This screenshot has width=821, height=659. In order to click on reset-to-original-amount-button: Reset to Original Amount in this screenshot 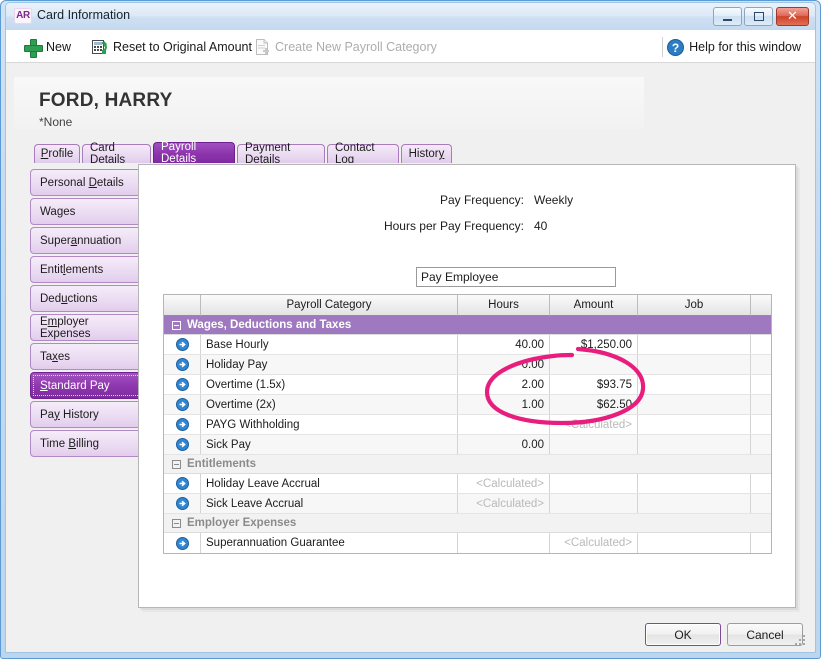, I will do `click(172, 47)`.